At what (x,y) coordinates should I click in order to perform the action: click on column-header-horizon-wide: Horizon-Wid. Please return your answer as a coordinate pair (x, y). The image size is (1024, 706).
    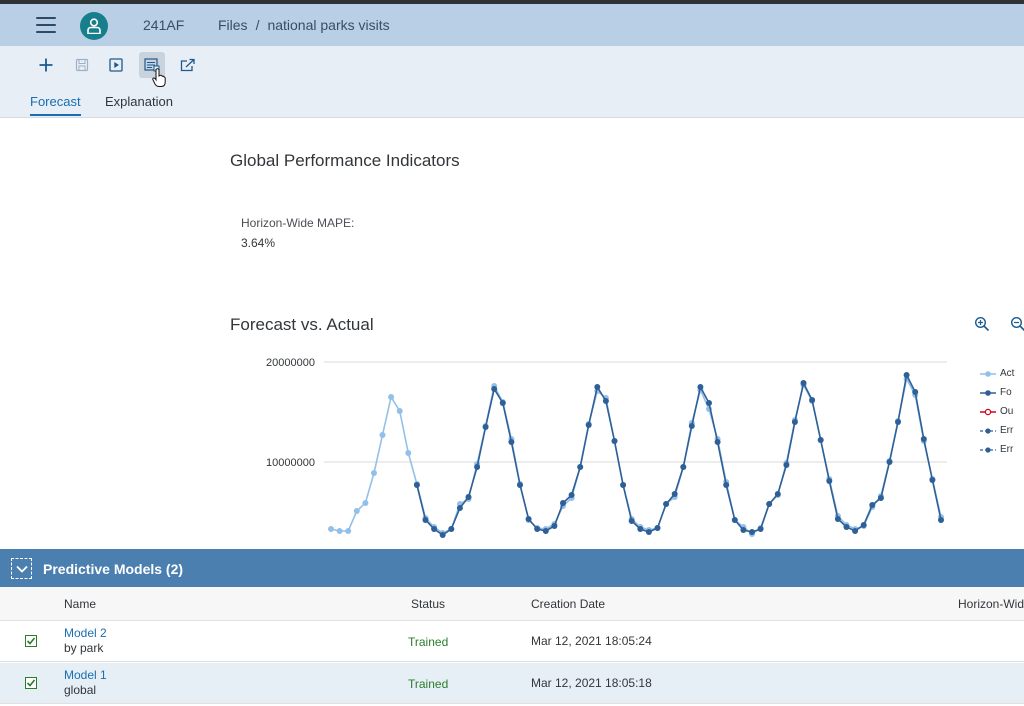
    Looking at the image, I should click on (991, 604).